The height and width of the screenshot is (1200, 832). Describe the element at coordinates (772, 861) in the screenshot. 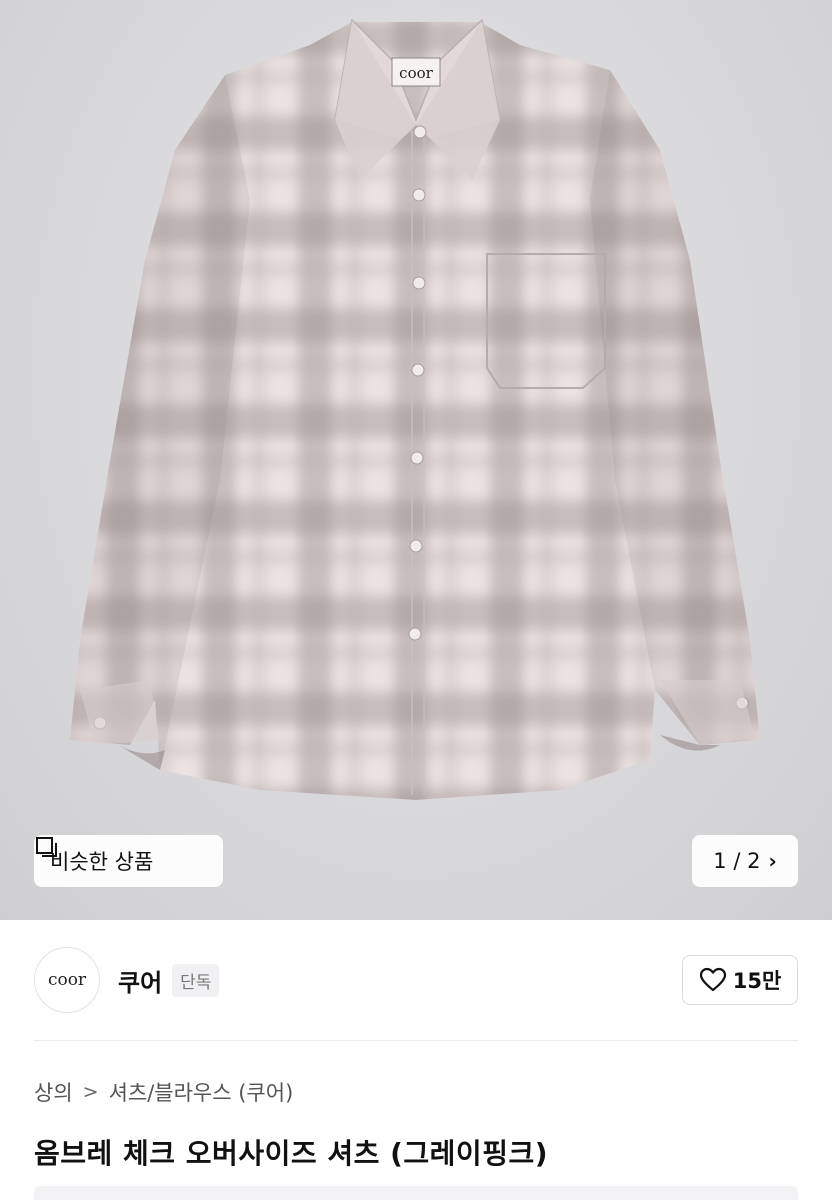

I see `chevron-right-icon: ›` at that location.